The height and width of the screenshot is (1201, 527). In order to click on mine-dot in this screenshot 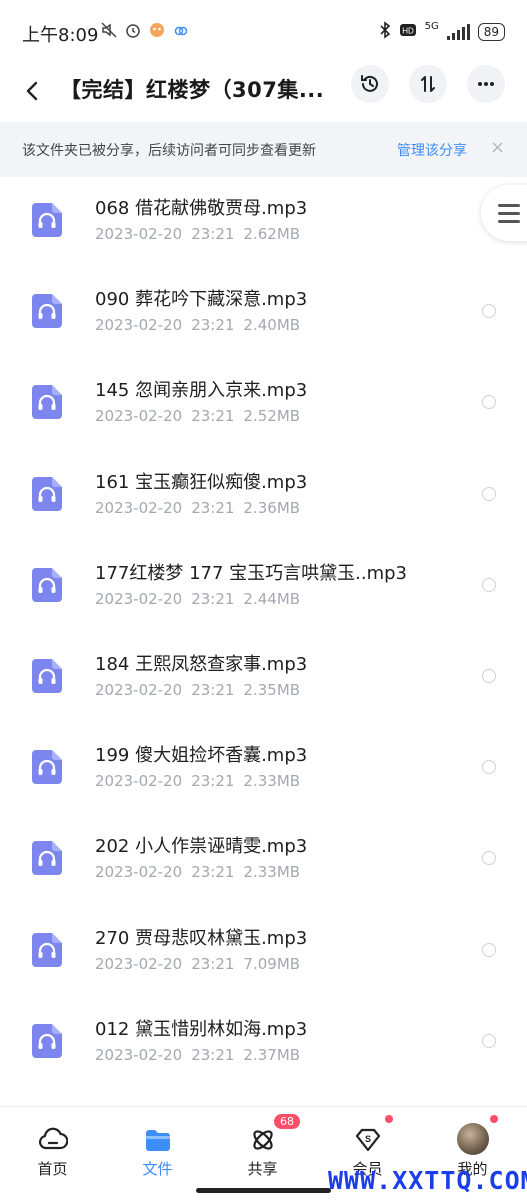, I will do `click(494, 1119)`.